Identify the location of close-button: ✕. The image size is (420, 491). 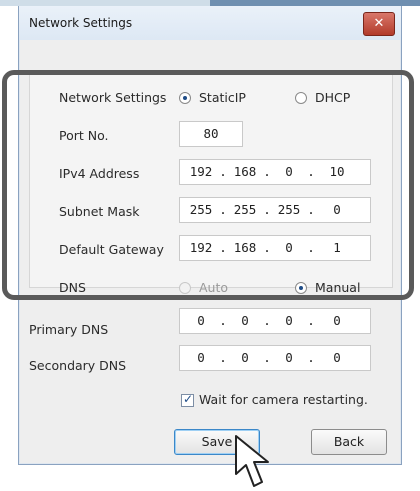
(379, 24).